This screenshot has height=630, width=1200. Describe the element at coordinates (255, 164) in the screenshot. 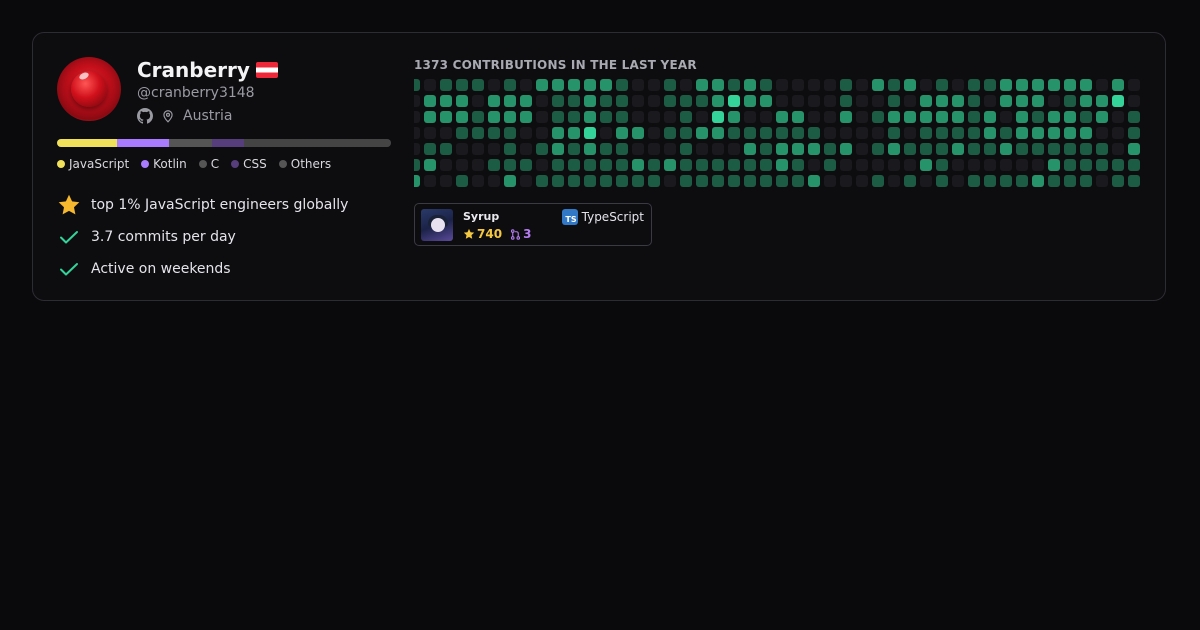

I see `legend-label: CSS` at that location.